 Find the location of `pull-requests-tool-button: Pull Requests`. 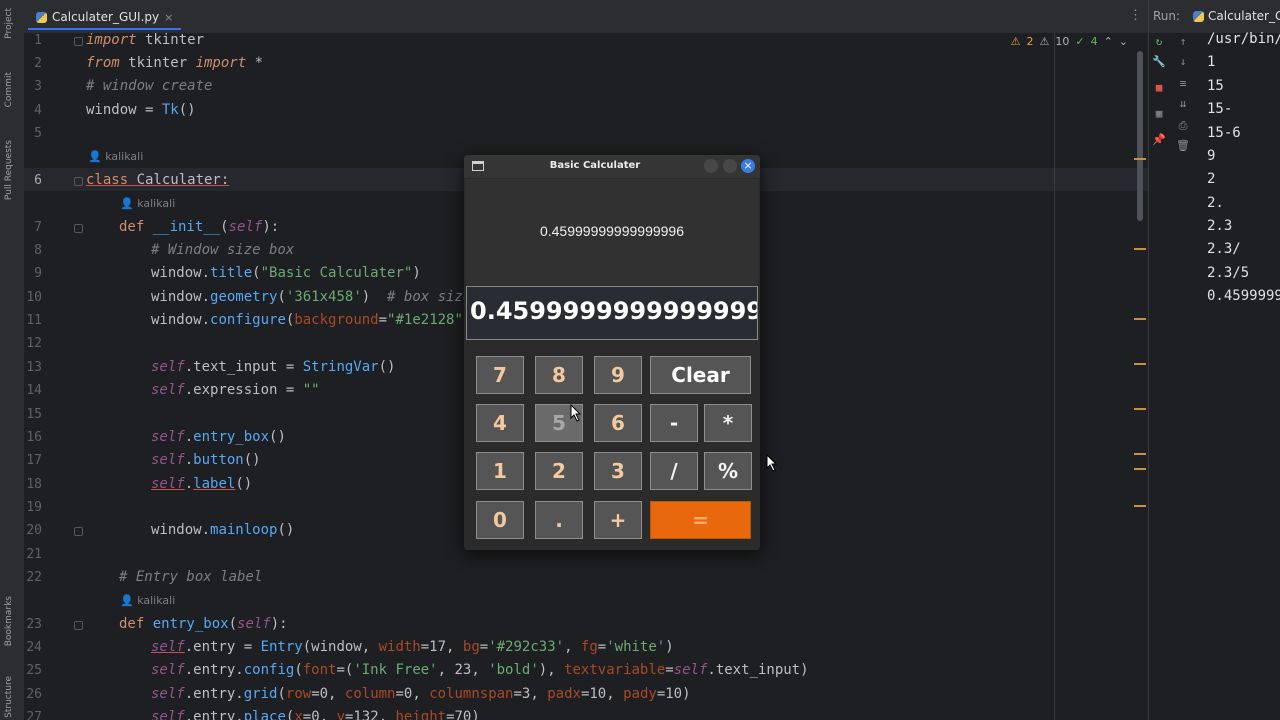

pull-requests-tool-button: Pull Requests is located at coordinates (9, 170).